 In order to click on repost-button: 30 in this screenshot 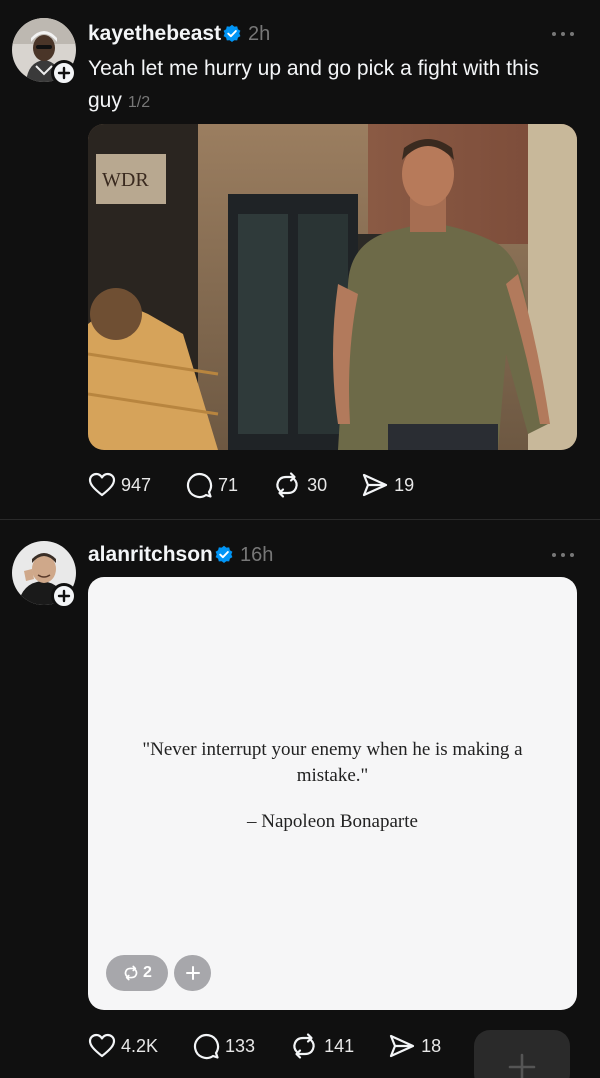, I will do `click(299, 485)`.